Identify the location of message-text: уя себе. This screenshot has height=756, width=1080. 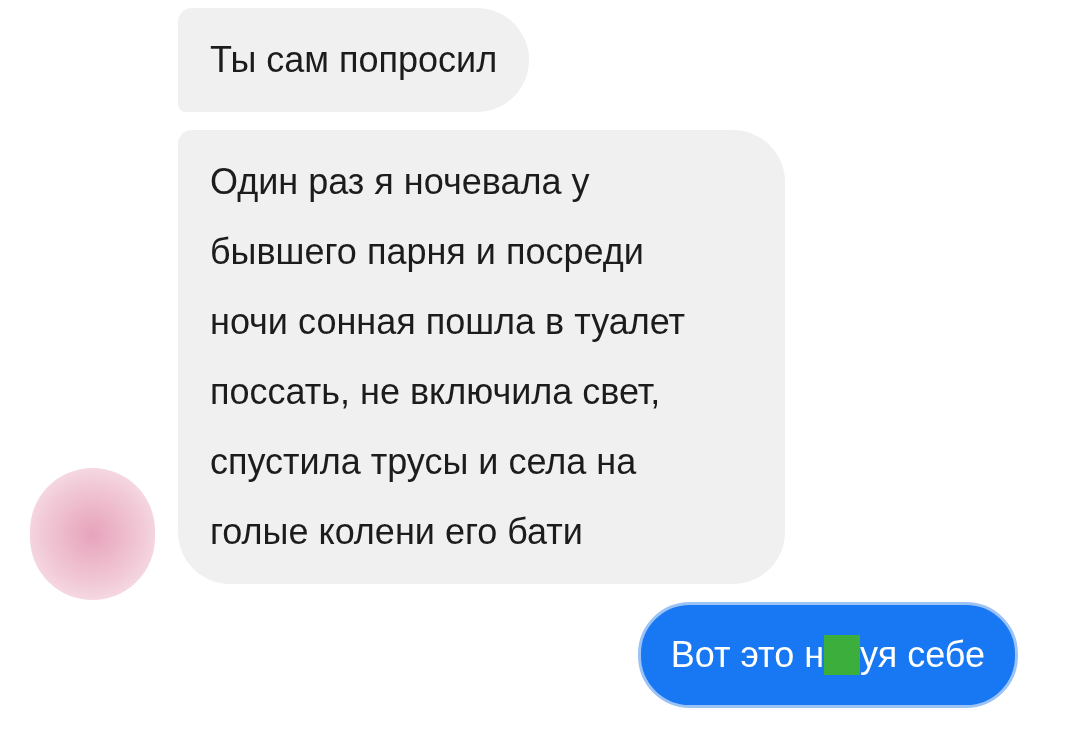
(922, 655).